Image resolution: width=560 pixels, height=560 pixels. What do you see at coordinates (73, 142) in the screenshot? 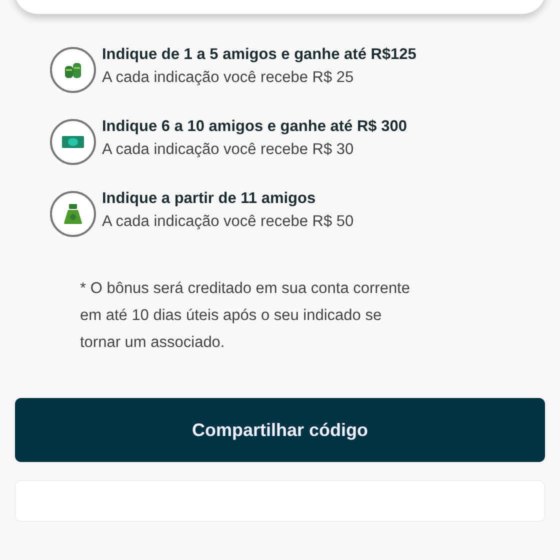
I see `banknote-icon` at bounding box center [73, 142].